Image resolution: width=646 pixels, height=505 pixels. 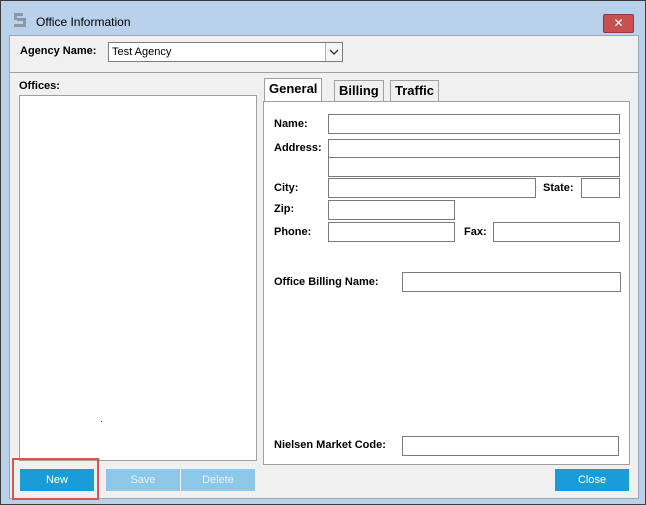 I want to click on title-bar: Office Information ✕, so click(x=323, y=18).